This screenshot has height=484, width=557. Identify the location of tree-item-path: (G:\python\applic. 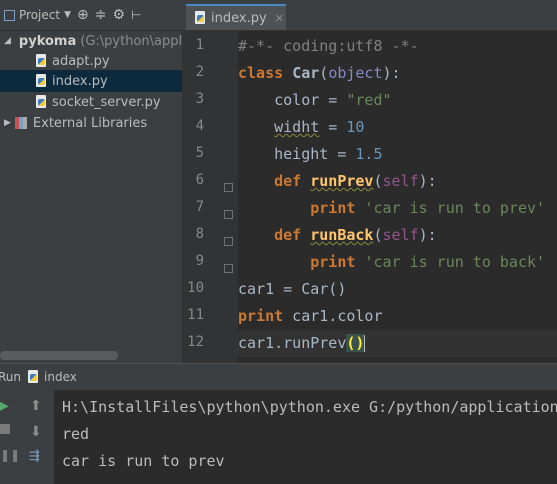
(131, 41).